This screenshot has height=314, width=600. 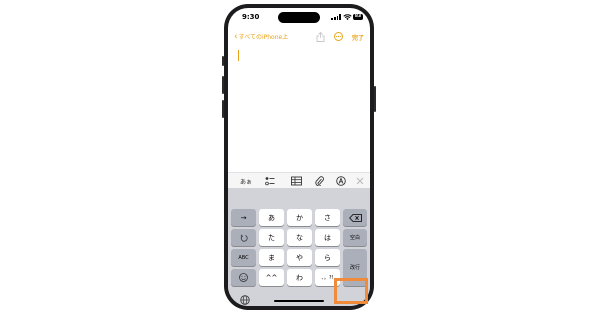 I want to click on power-button, so click(x=375, y=99).